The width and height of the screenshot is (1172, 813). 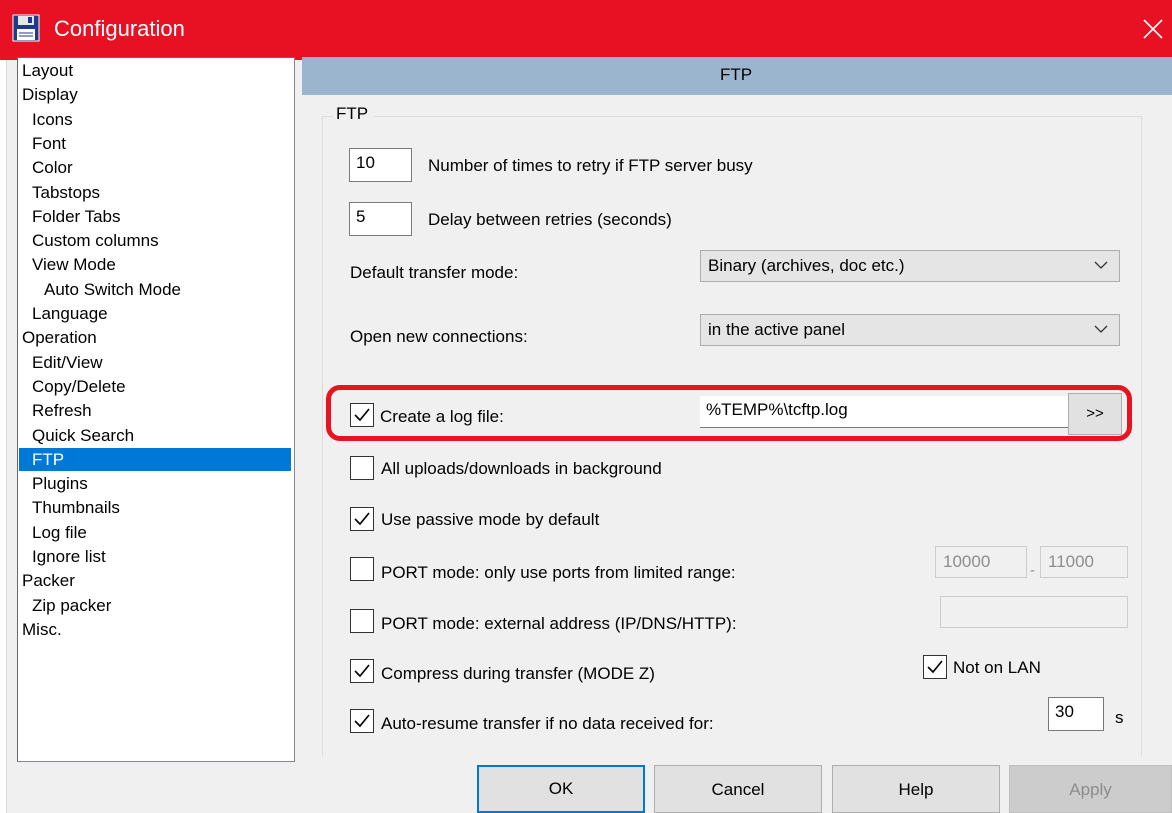 What do you see at coordinates (50, 94) in the screenshot?
I see `tree-item-display: Display` at bounding box center [50, 94].